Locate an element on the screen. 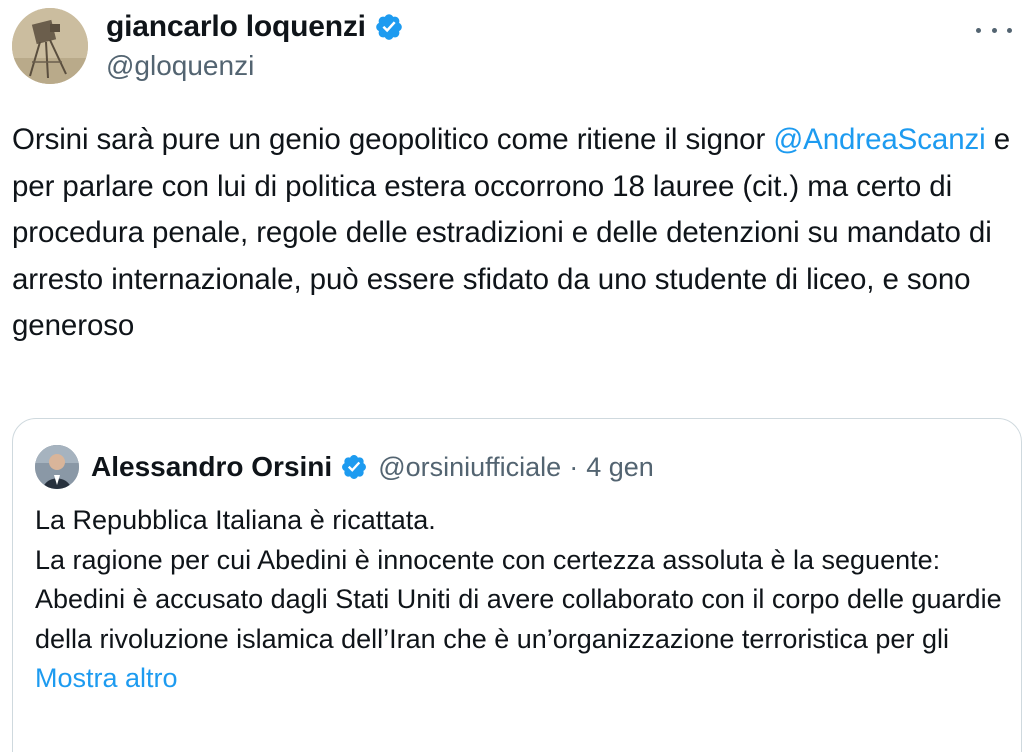  more-options-button is located at coordinates (994, 30).